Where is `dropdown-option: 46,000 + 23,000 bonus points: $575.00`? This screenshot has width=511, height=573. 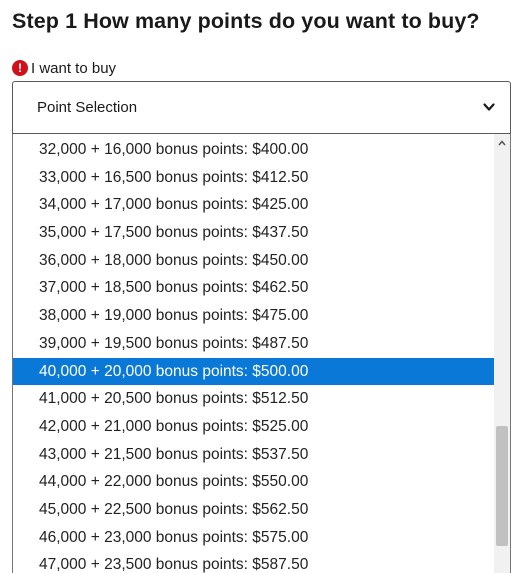
dropdown-option: 46,000 + 23,000 bonus points: $575.00 is located at coordinates (253, 538).